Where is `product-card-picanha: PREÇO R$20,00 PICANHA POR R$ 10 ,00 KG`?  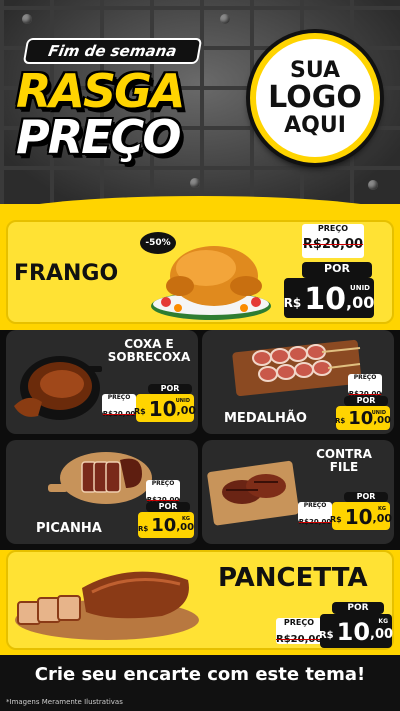 product-card-picanha: PREÇO R$20,00 PICANHA POR R$ 10 ,00 KG is located at coordinates (102, 492).